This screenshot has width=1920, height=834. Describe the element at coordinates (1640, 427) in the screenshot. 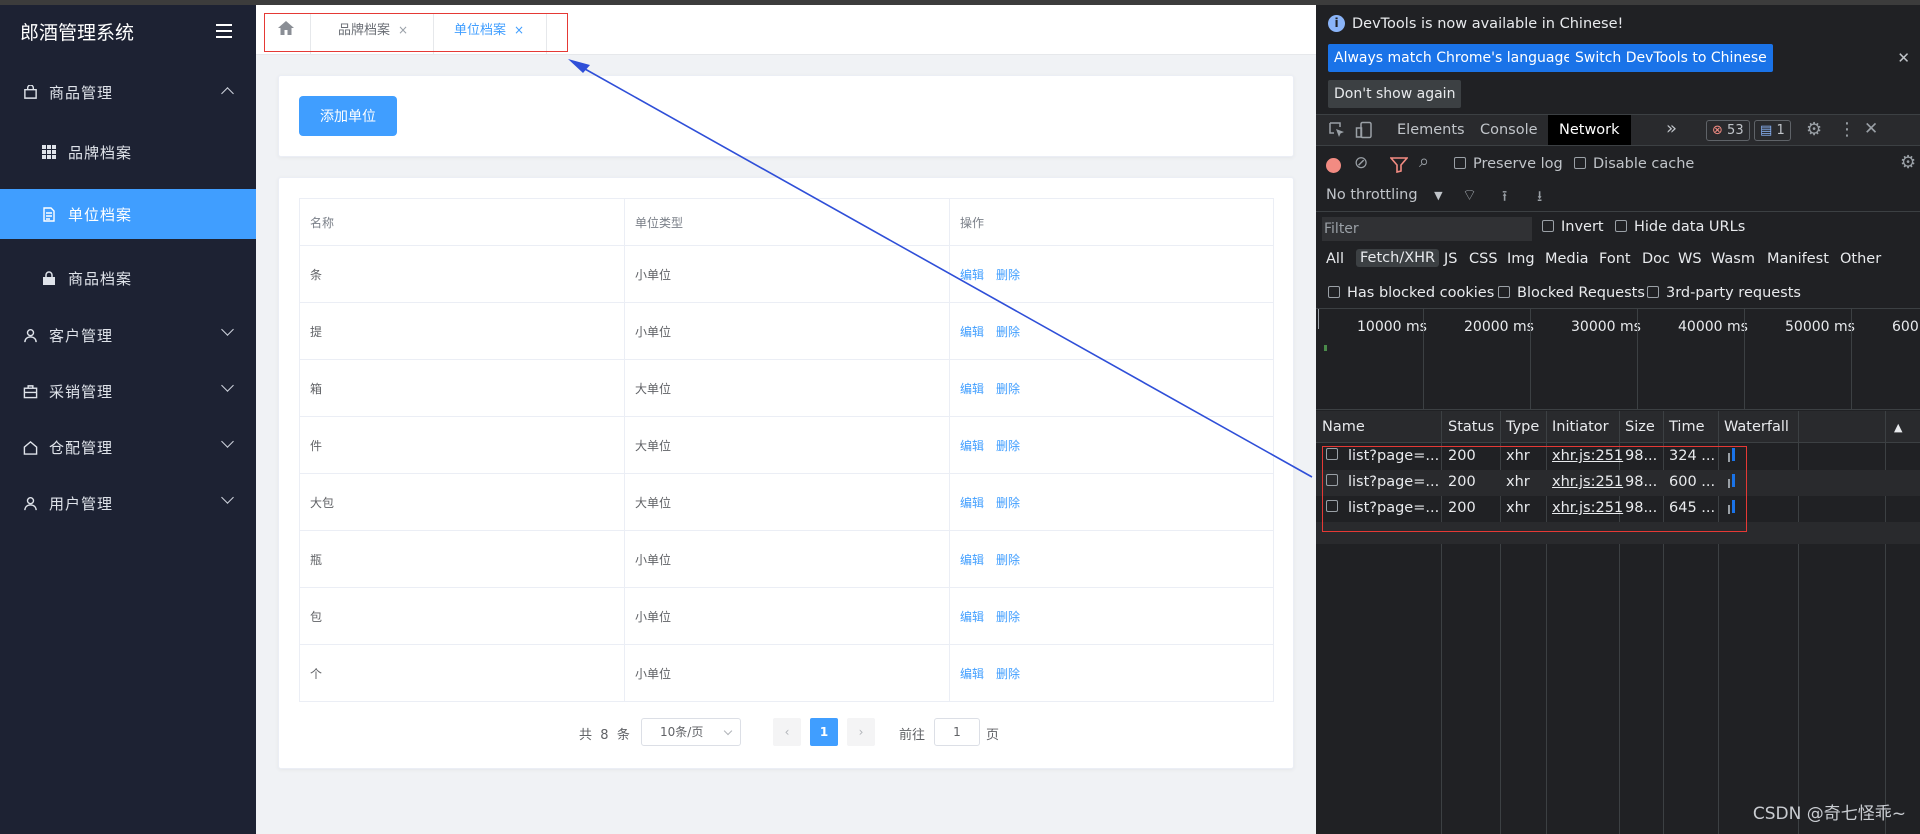

I see `column-size: Size` at that location.